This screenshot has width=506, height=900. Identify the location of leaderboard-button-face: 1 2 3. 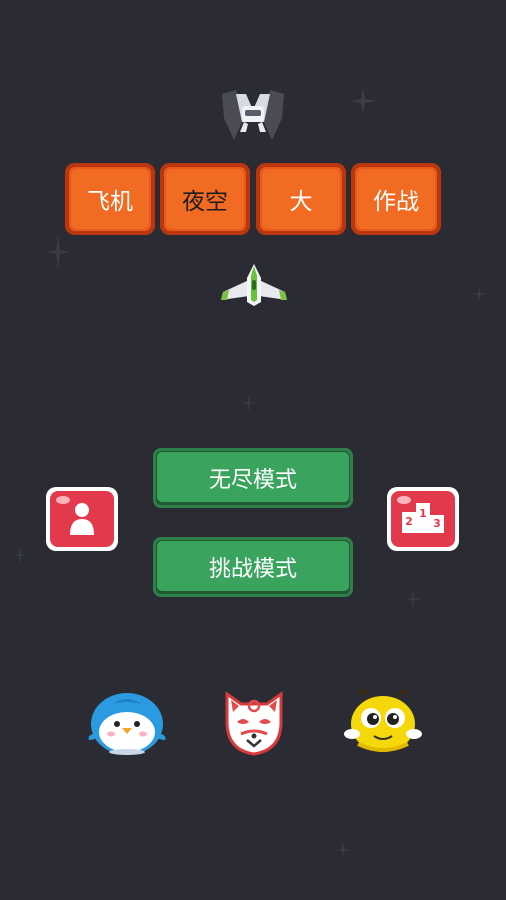
(423, 519).